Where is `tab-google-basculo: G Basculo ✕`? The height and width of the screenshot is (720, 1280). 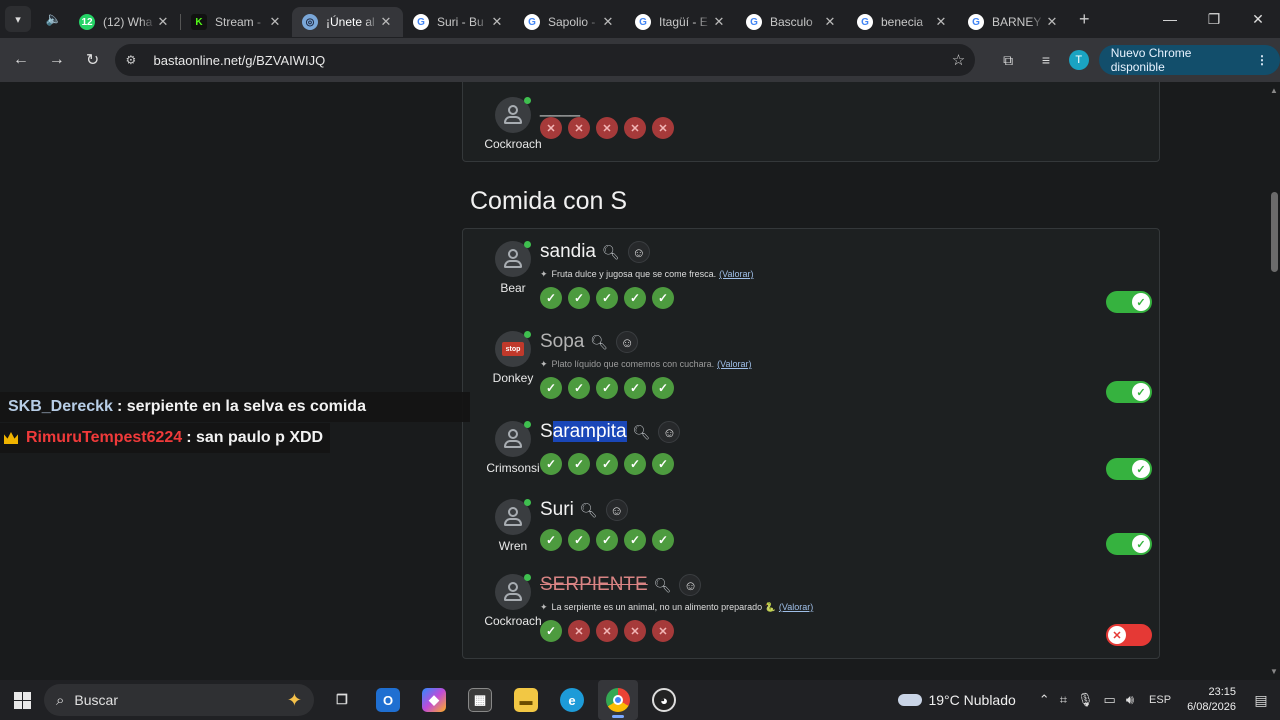
tab-google-basculo: G Basculo ✕ is located at coordinates (791, 22).